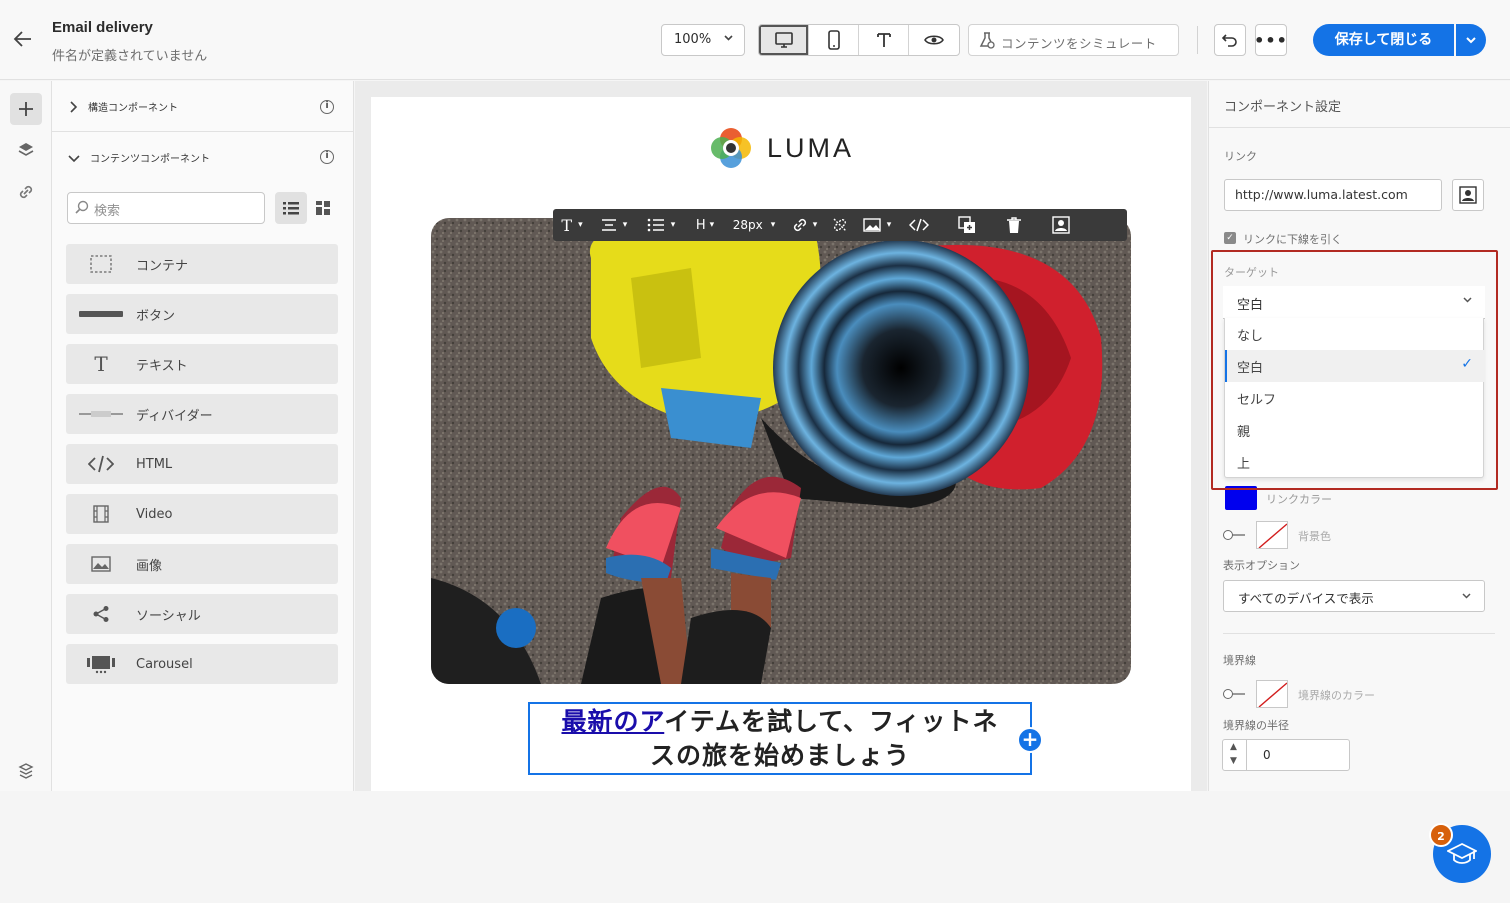 Image resolution: width=1510 pixels, height=903 pixels. What do you see at coordinates (661, 225) in the screenshot?
I see `list-button: ▾` at bounding box center [661, 225].